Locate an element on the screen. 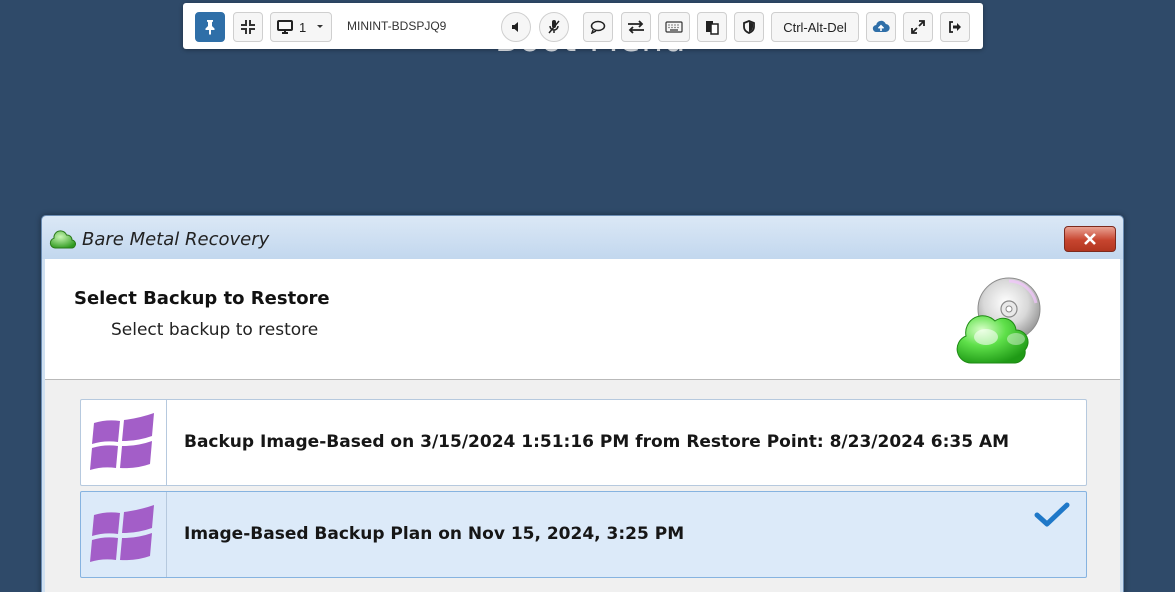  ctrl-alt-del-button: Ctrl-Alt-Del is located at coordinates (815, 27).